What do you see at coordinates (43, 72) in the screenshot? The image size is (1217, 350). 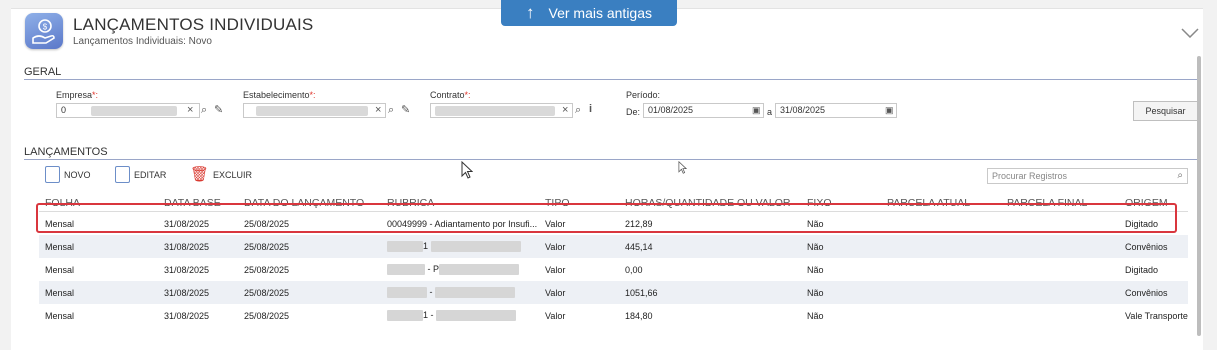 I see `section-geral-title: GERAL` at bounding box center [43, 72].